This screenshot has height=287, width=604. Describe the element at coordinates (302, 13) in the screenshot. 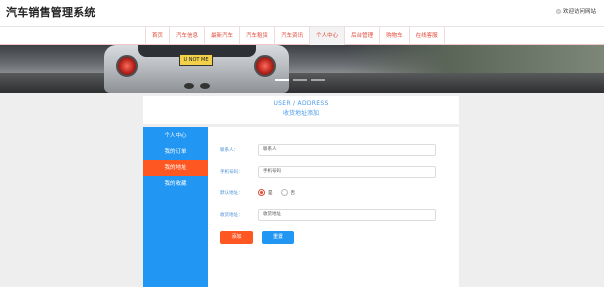

I see `site-header: 汽车销售管理系统 欢迎访问网站` at that location.